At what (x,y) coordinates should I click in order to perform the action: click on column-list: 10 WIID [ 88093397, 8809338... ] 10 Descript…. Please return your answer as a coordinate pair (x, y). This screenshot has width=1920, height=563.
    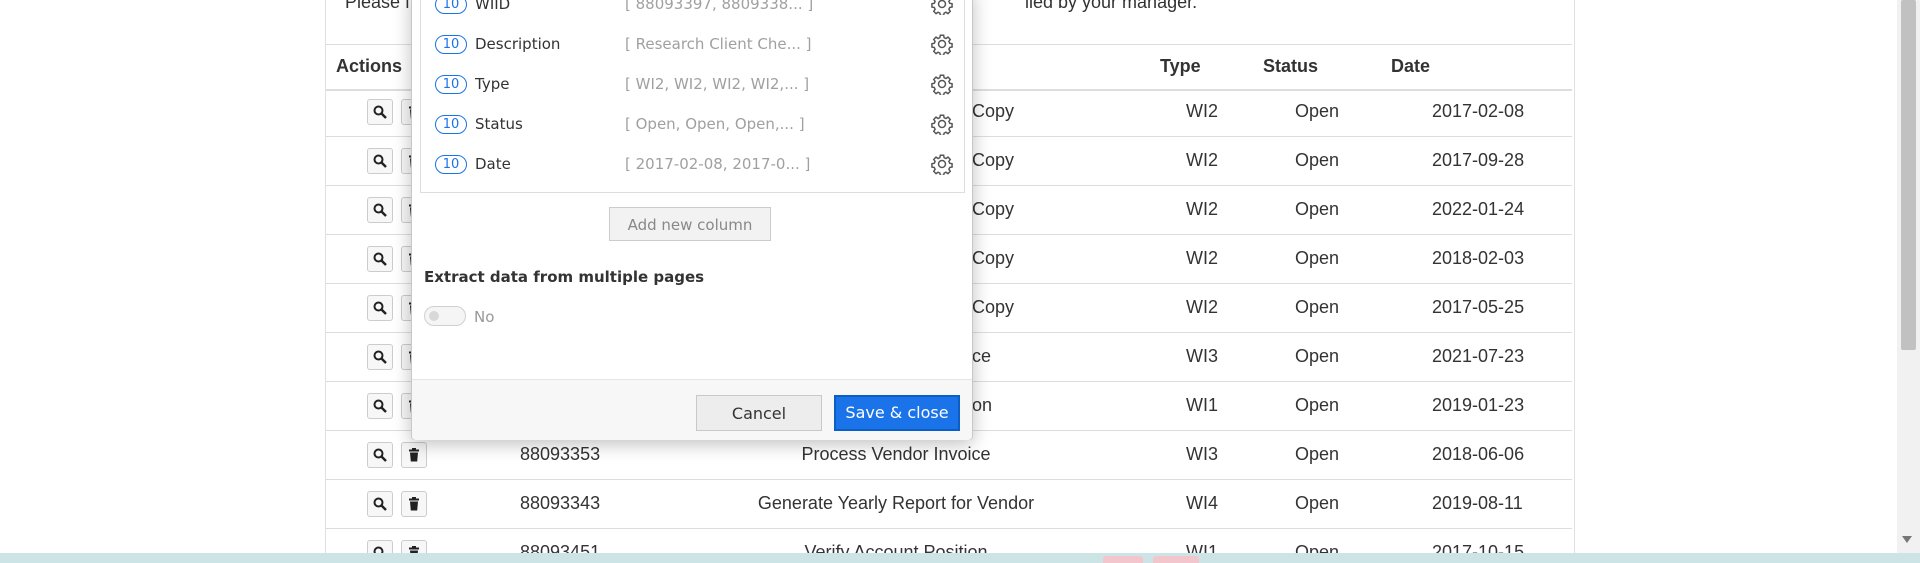
    Looking at the image, I should click on (692, 96).